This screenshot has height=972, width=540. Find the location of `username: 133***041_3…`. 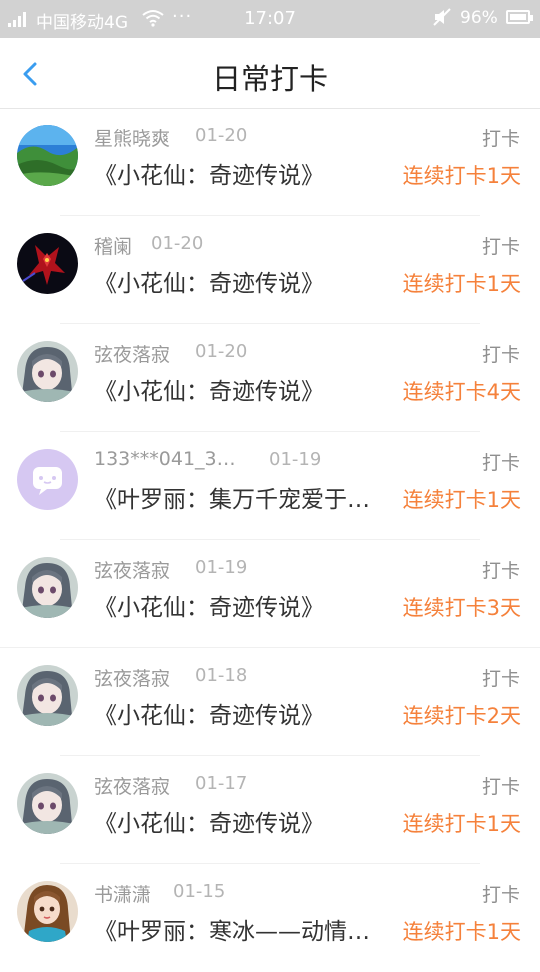

username: 133***041_3… is located at coordinates (165, 459).